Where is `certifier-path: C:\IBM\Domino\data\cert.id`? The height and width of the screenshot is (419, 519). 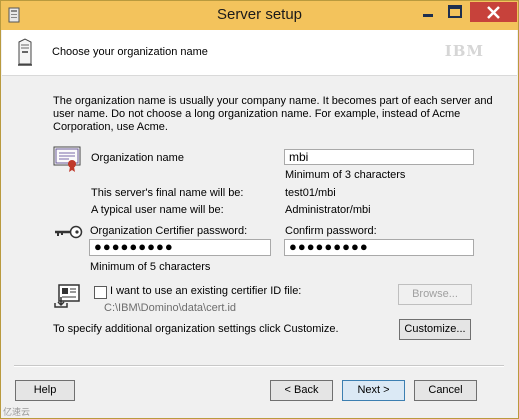
certifier-path: C:\IBM\Domino\data\cert.id is located at coordinates (170, 308).